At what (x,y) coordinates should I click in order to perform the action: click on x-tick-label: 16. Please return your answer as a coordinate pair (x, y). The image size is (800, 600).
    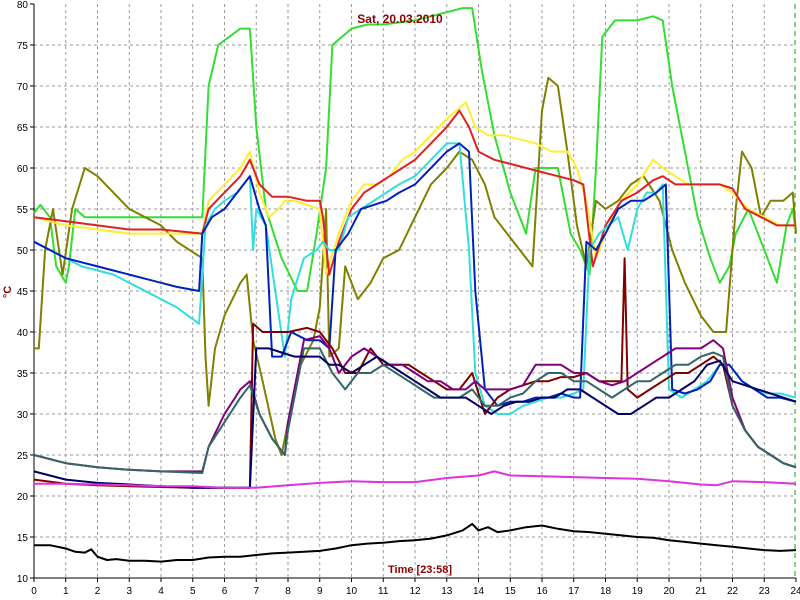
    Looking at the image, I should click on (542, 591).